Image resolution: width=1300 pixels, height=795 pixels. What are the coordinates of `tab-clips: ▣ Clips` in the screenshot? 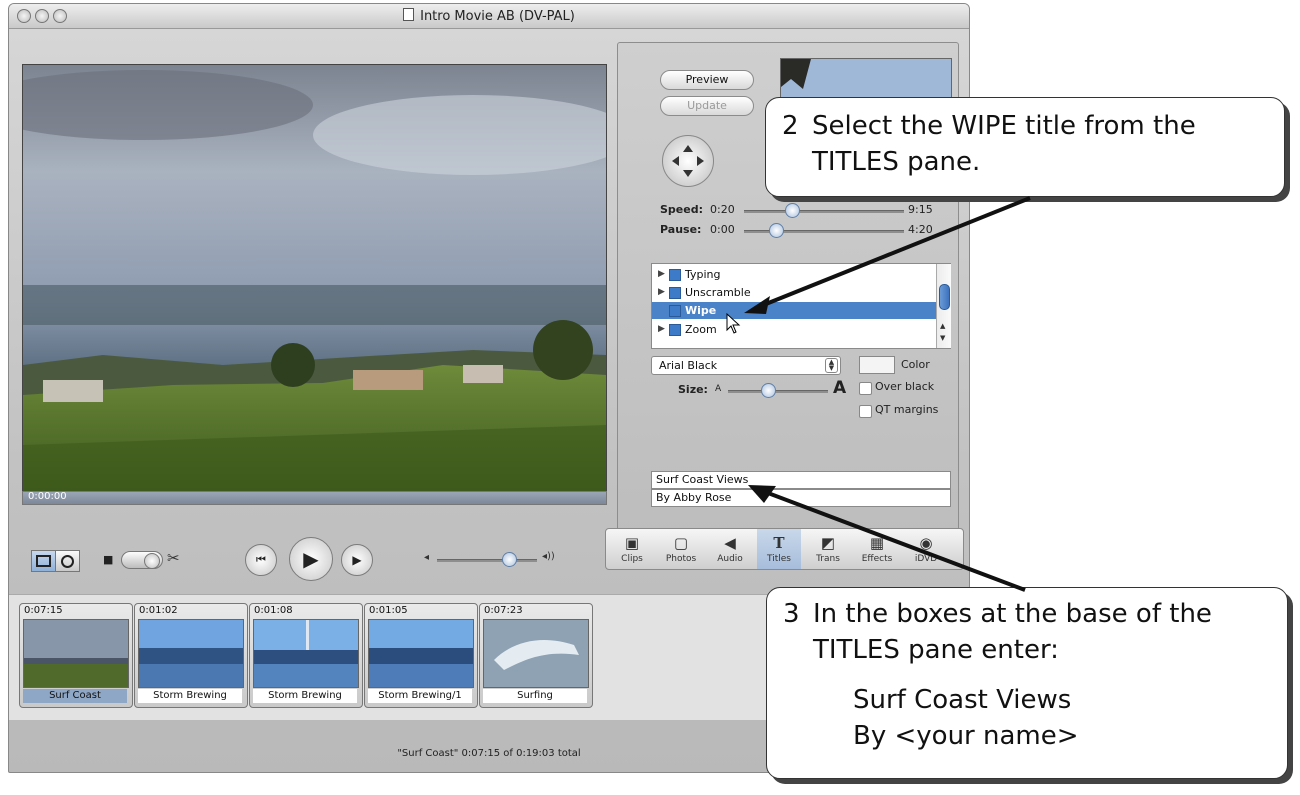 It's located at (632, 549).